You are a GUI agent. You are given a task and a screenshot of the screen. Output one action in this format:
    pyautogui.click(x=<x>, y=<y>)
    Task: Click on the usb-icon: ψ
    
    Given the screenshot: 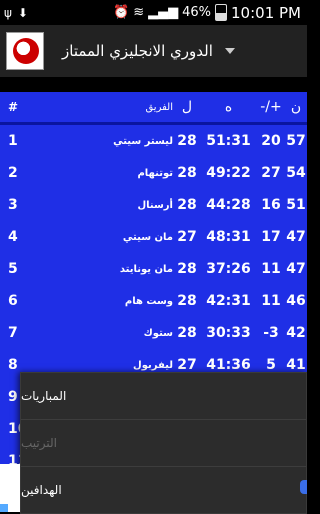 What is the action you would take?
    pyautogui.click(x=8, y=12)
    